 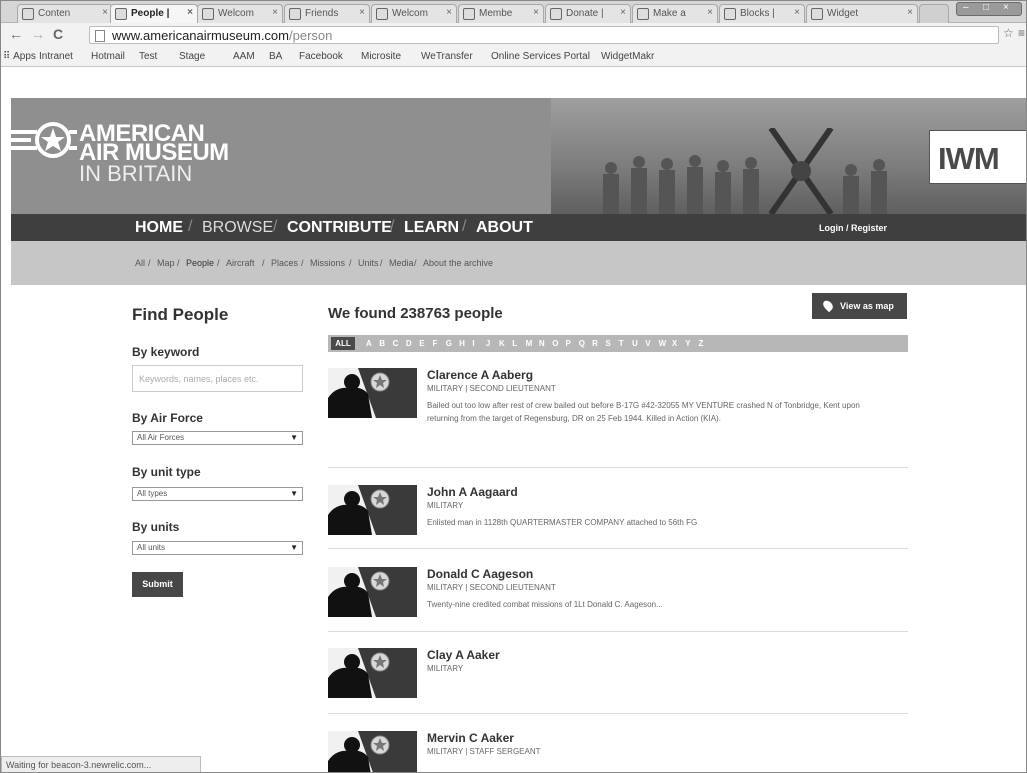 I want to click on subnav-units: Units, so click(x=368, y=263).